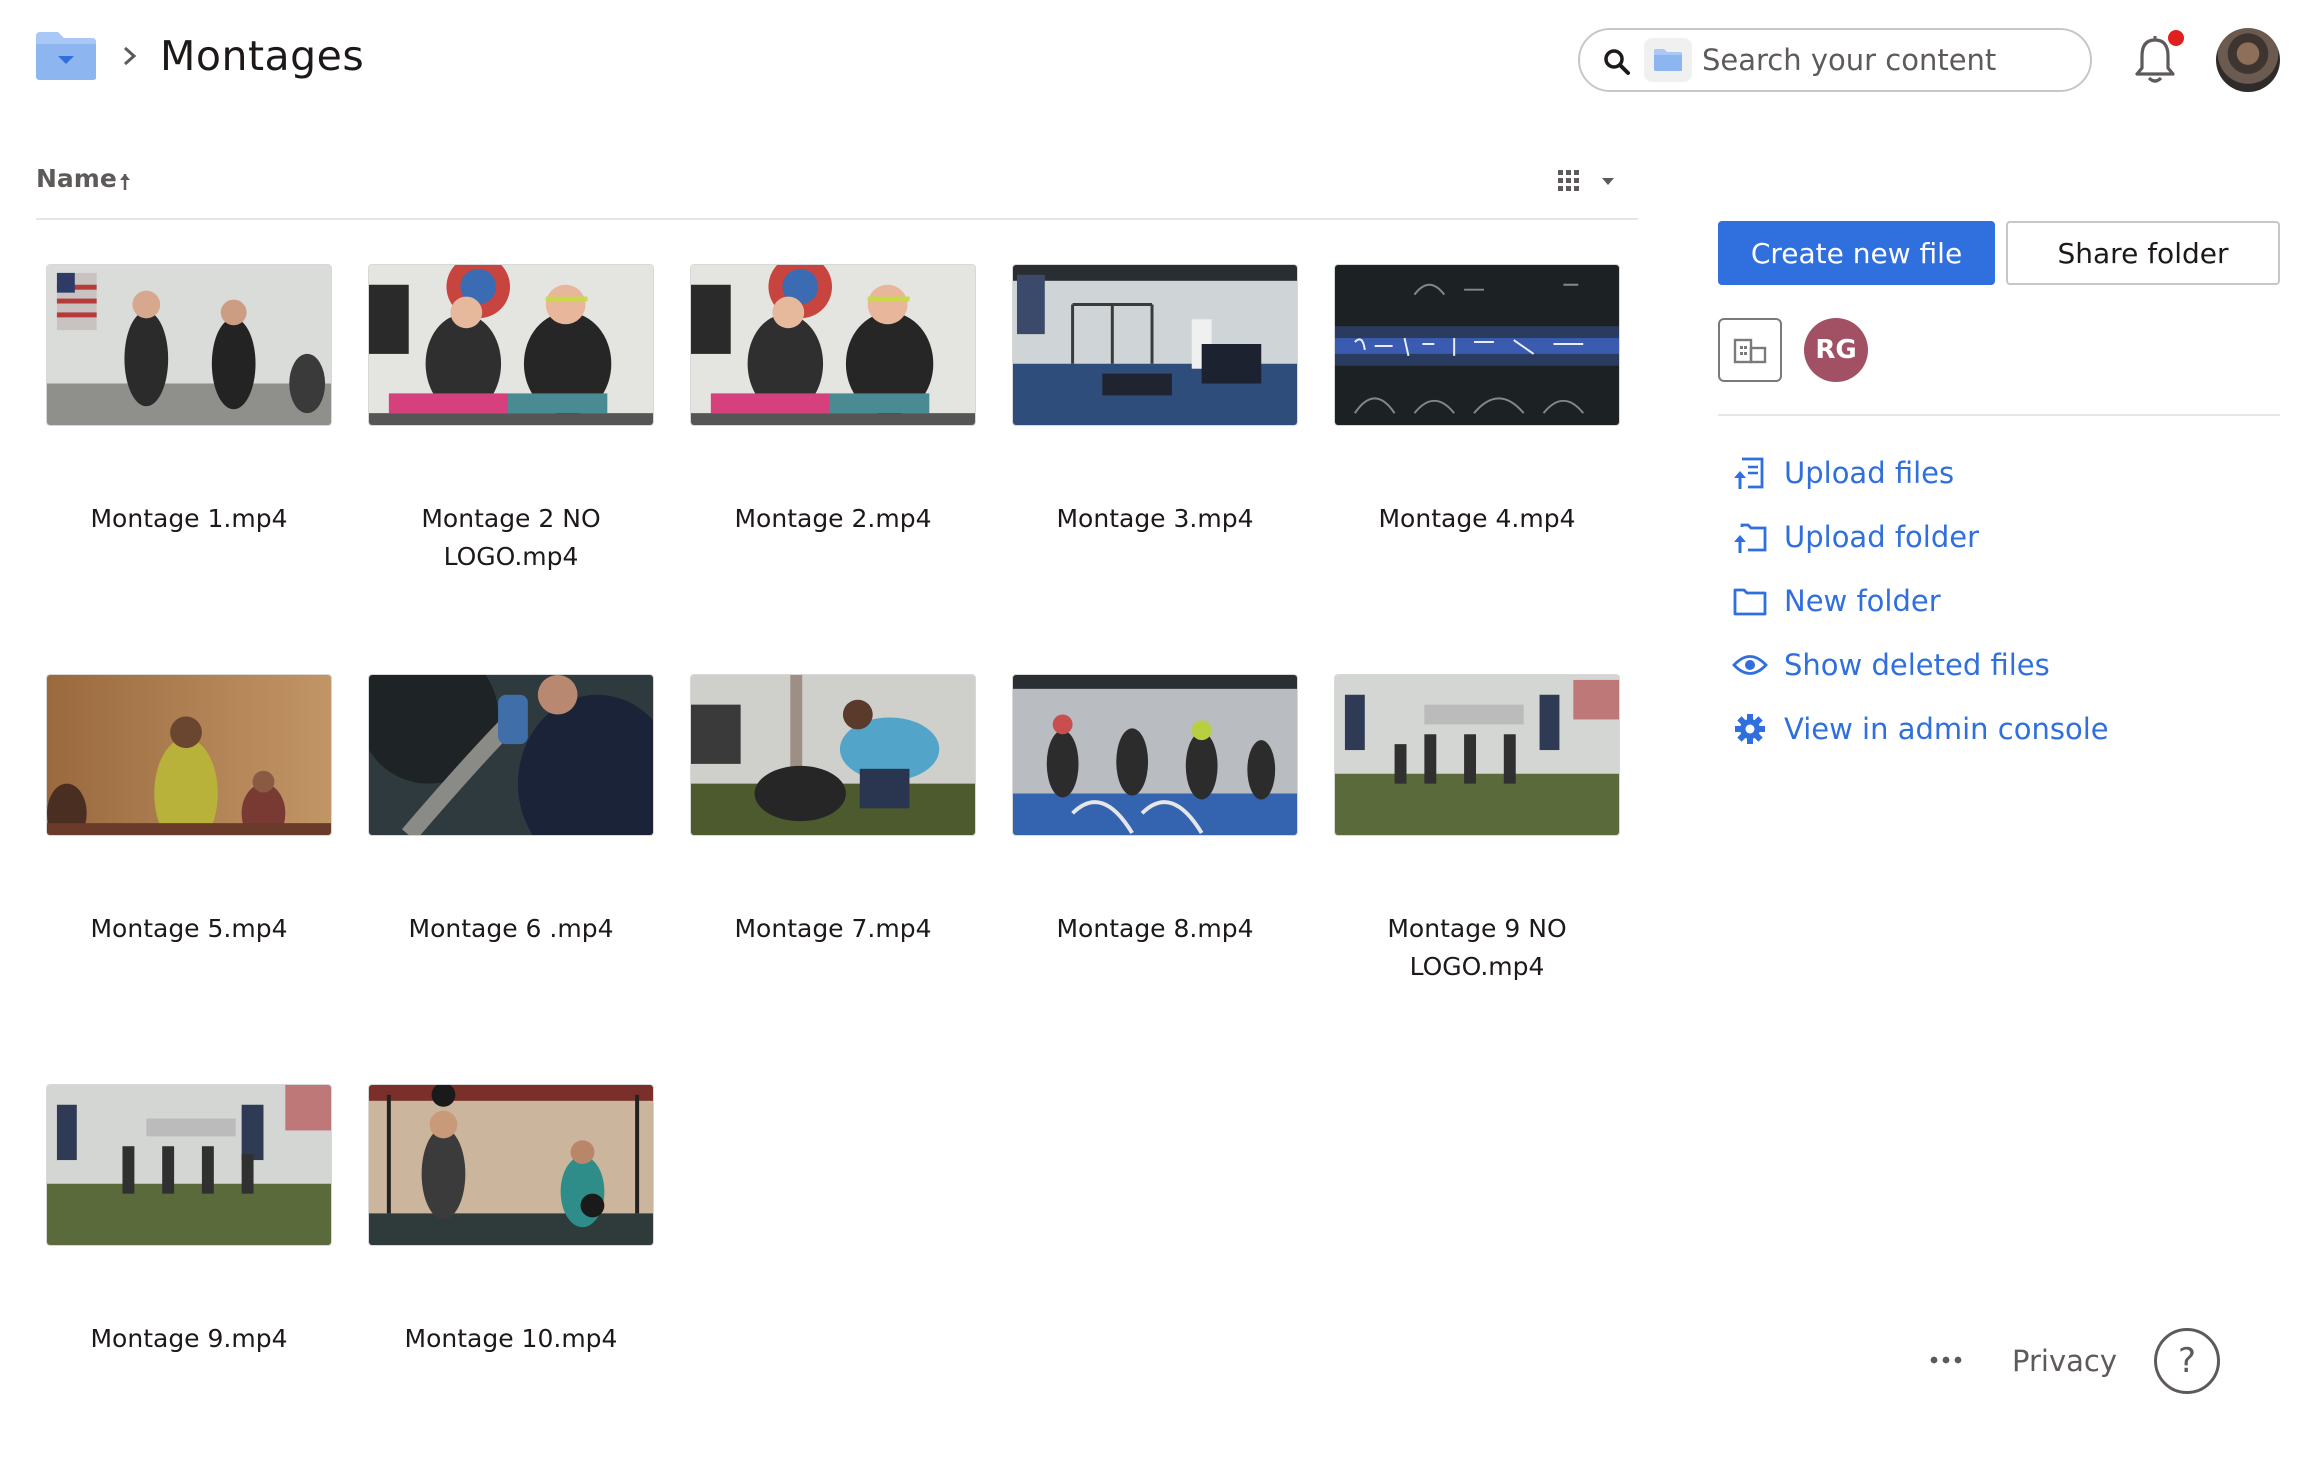 The image size is (2300, 1474). What do you see at coordinates (66, 56) in the screenshot?
I see `folder-menu-icon` at bounding box center [66, 56].